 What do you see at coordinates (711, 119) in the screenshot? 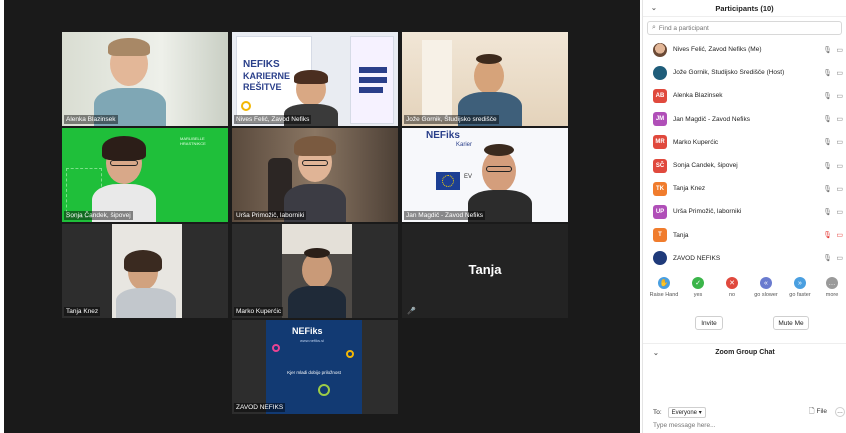
I see `participant-name: Jan Magdič - Zavod Nefiks` at bounding box center [711, 119].